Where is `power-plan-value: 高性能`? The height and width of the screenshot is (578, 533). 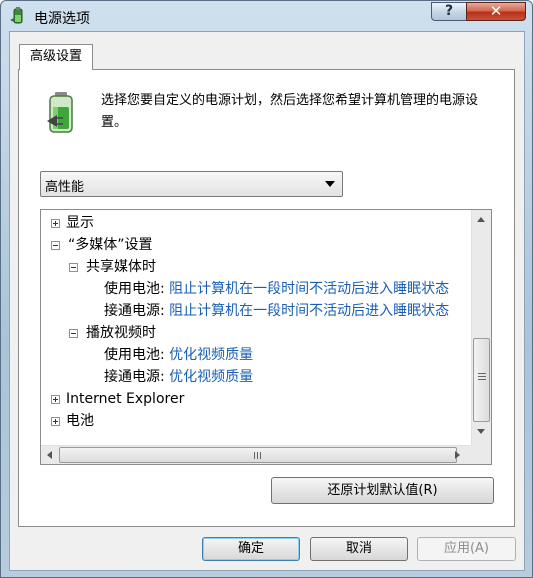 power-plan-value: 高性能 is located at coordinates (65, 187).